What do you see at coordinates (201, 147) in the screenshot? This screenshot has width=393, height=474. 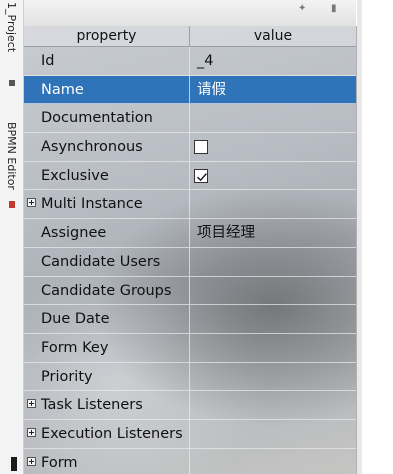 I see `unchecked-checkbox` at bounding box center [201, 147].